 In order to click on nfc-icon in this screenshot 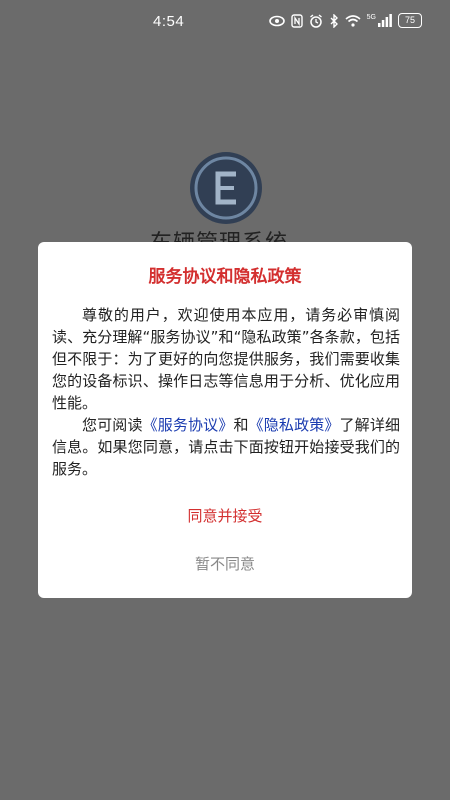, I will do `click(296, 20)`.